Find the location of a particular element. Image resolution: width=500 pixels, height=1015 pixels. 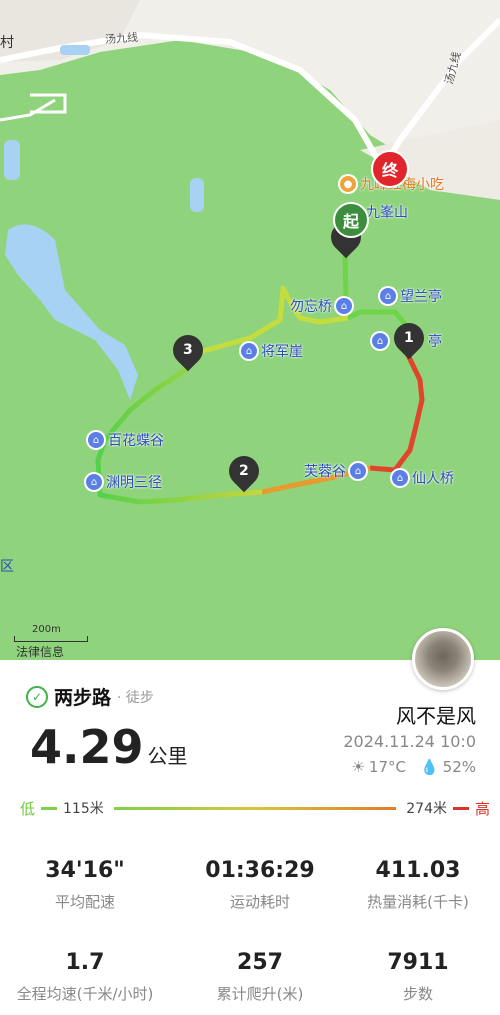

poi-furong: 芙蓉谷 ⌂ is located at coordinates (335, 471).